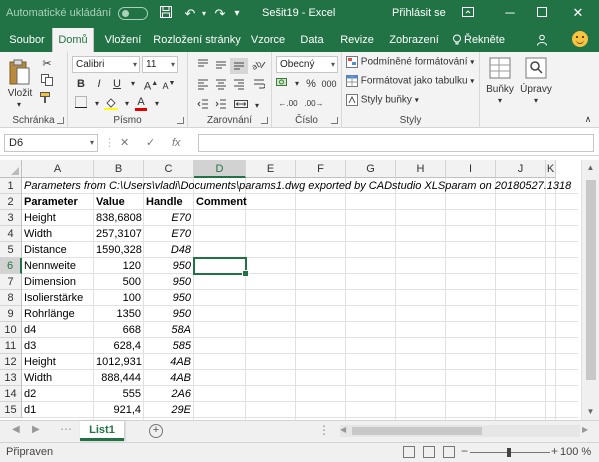 This screenshot has height=462, width=599. I want to click on cell-b3: 838,6808, so click(118, 218).